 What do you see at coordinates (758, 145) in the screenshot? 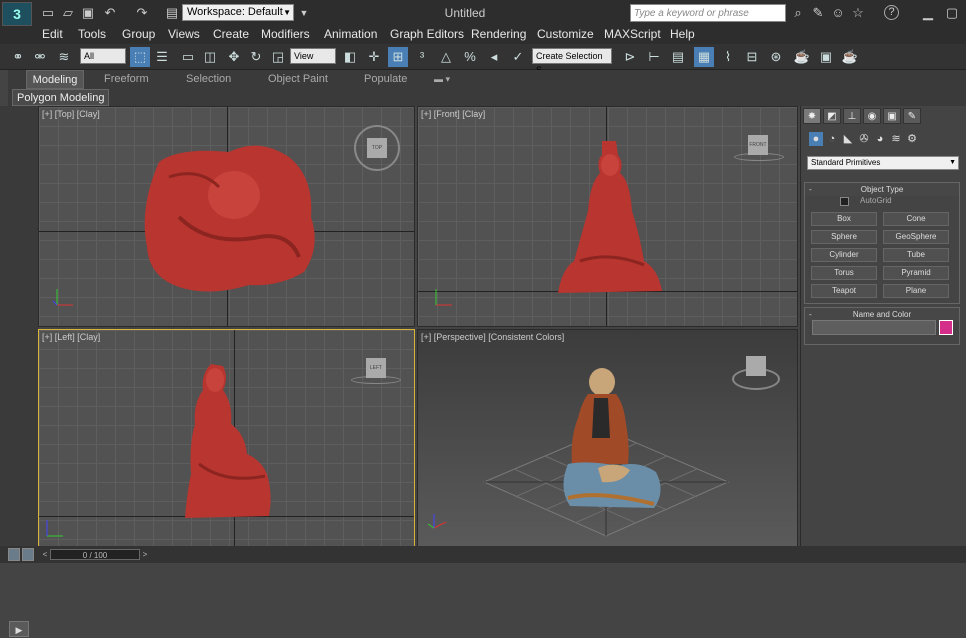
I see `viewcube-front: FRONT` at bounding box center [758, 145].